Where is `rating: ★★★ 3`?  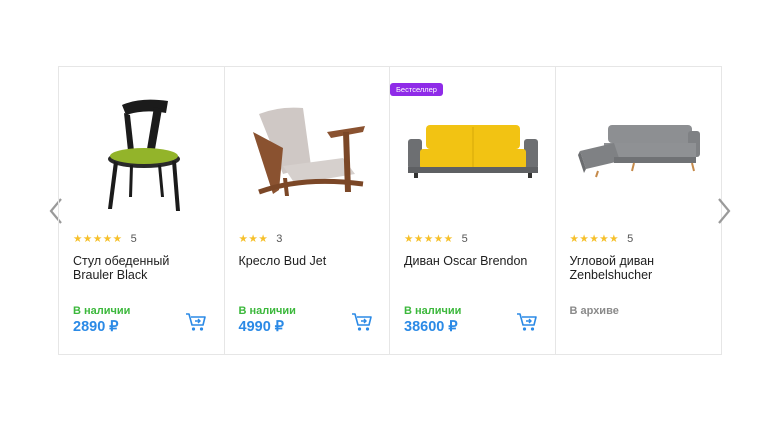
rating: ★★★ 3 is located at coordinates (261, 239).